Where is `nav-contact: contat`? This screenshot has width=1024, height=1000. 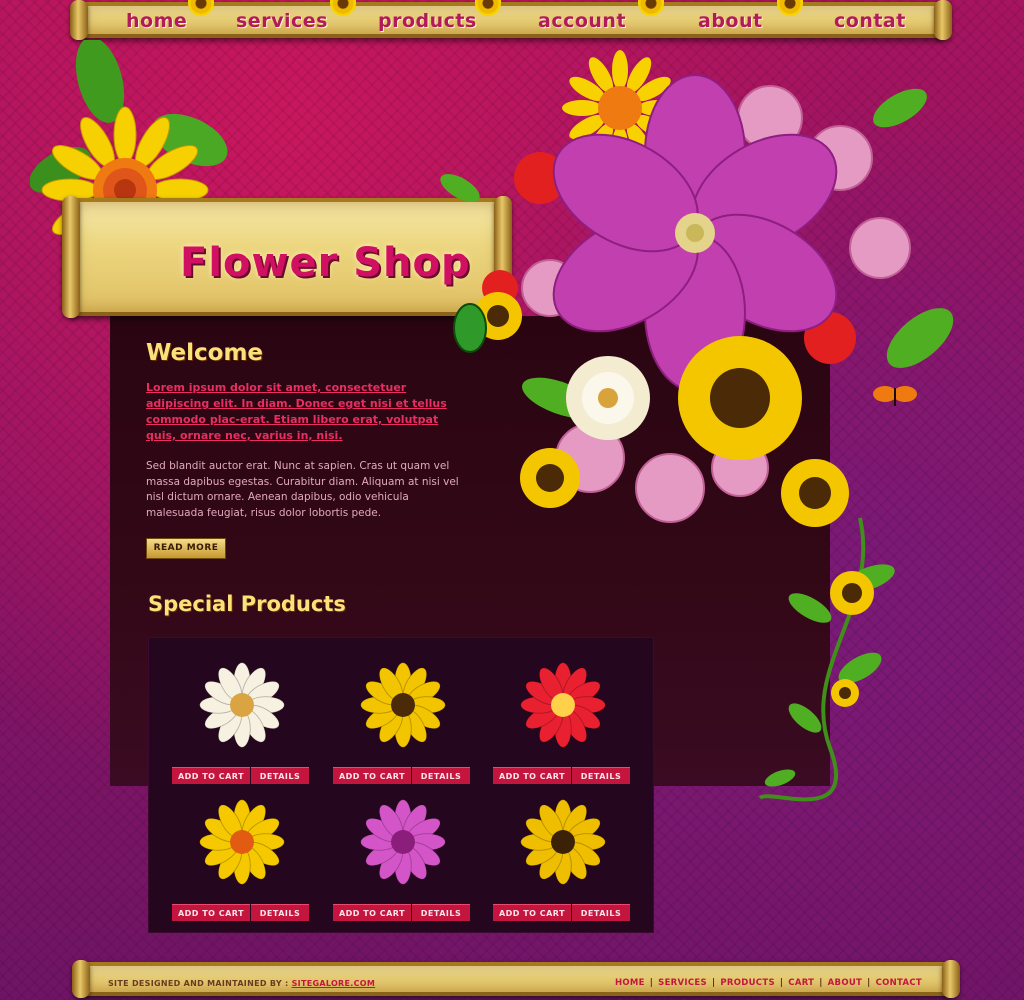 nav-contact: contat is located at coordinates (870, 21).